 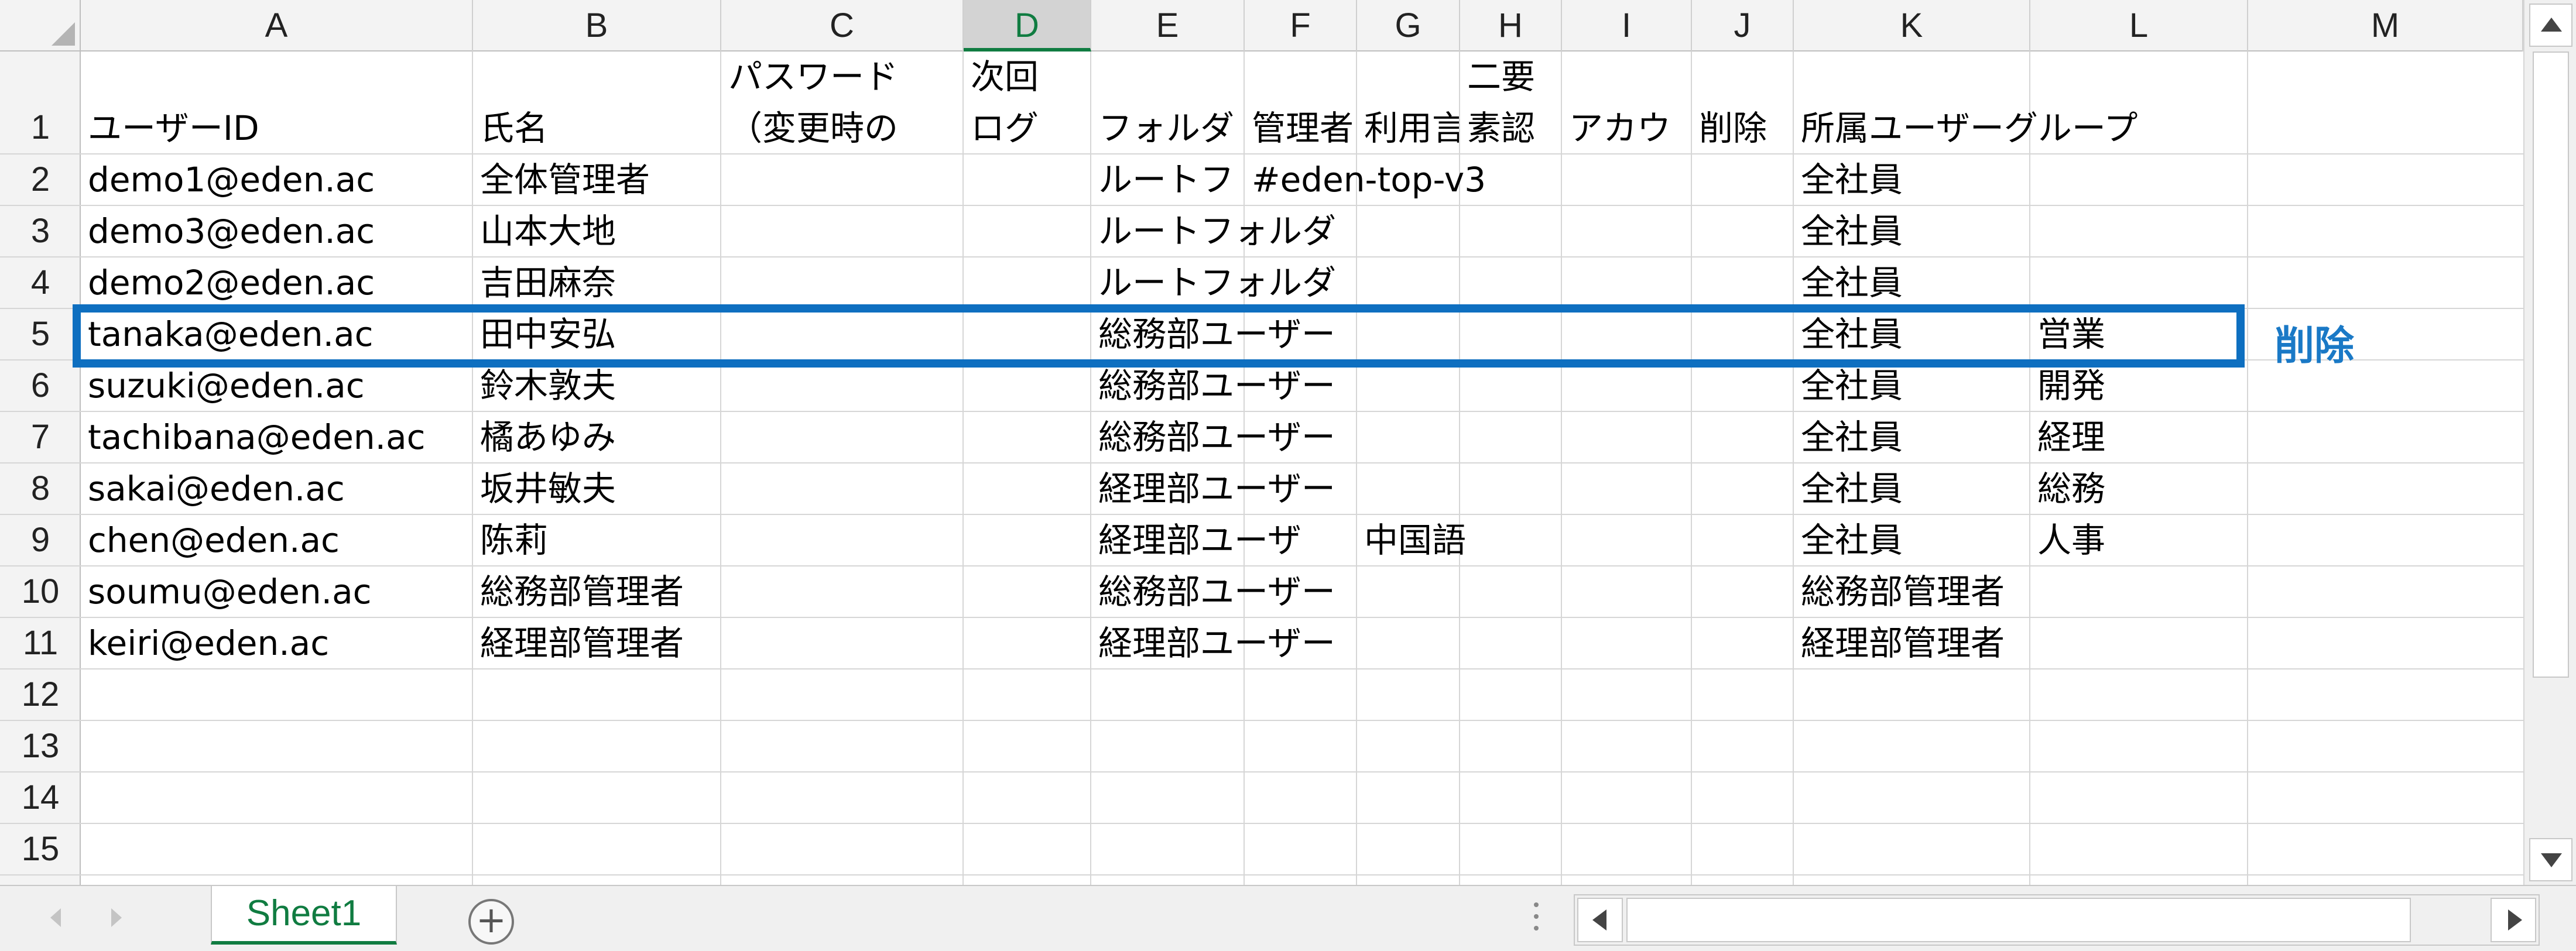 I want to click on cell-d1-line2: ログ, so click(x=1027, y=128).